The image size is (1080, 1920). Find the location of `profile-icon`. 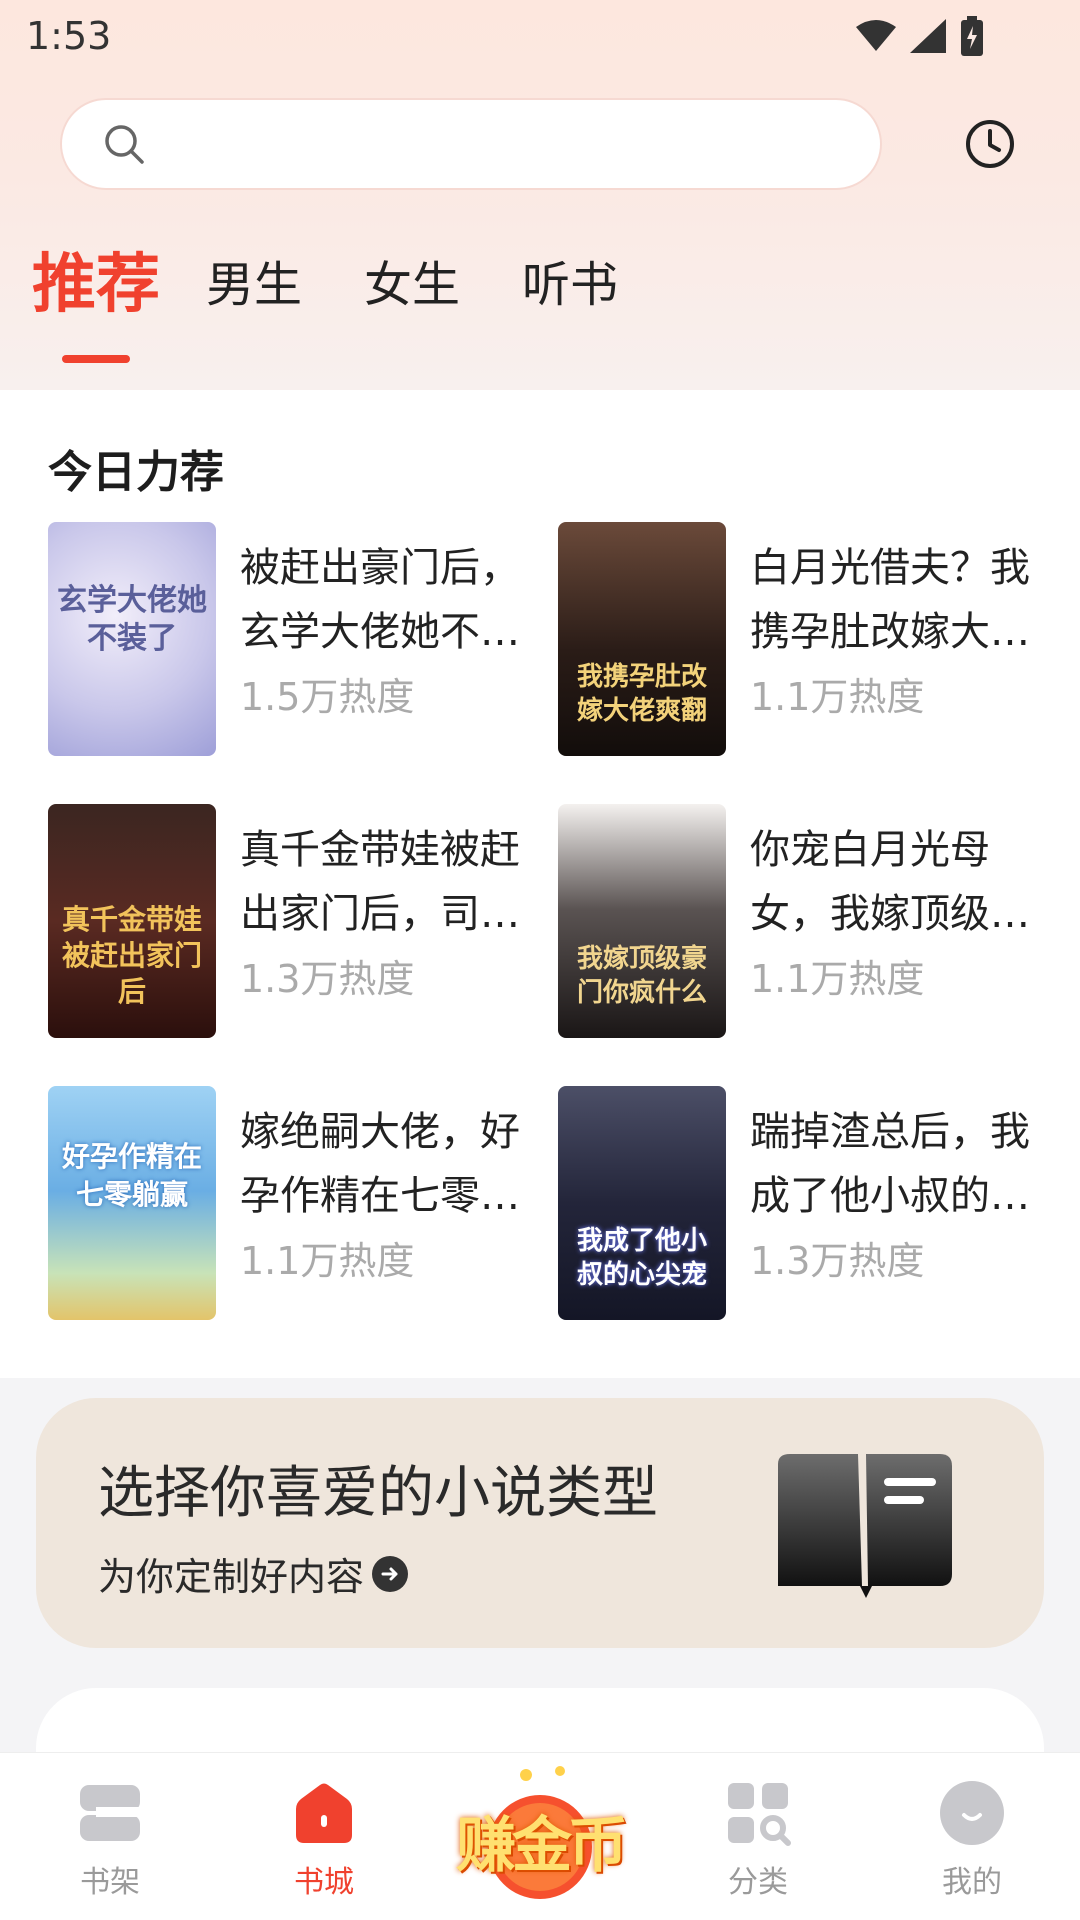

profile-icon is located at coordinates (972, 1813).